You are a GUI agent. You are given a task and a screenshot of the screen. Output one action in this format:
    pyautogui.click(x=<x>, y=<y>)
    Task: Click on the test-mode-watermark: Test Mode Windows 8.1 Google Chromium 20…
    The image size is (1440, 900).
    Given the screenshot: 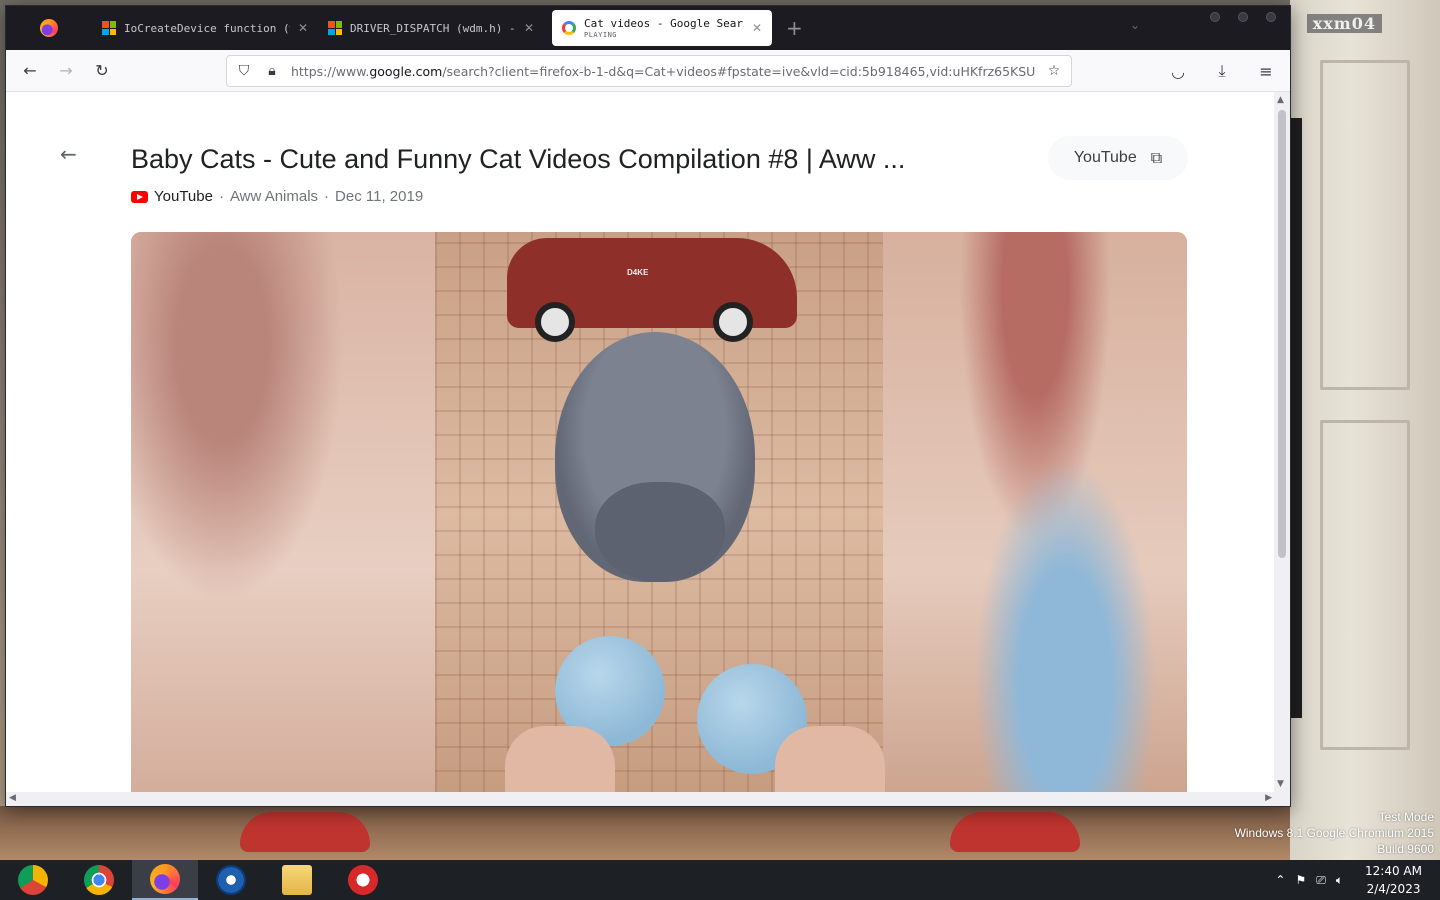 What is the action you would take?
    pyautogui.click(x=1334, y=833)
    